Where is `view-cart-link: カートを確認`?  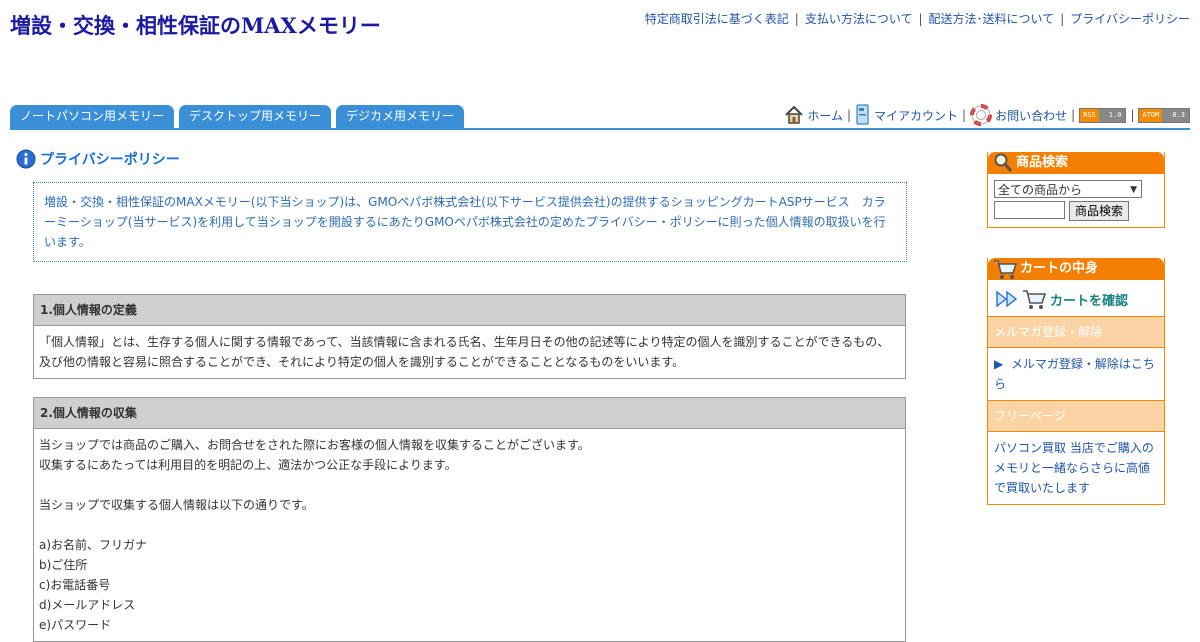 view-cart-link: カートを確認 is located at coordinates (1076, 298).